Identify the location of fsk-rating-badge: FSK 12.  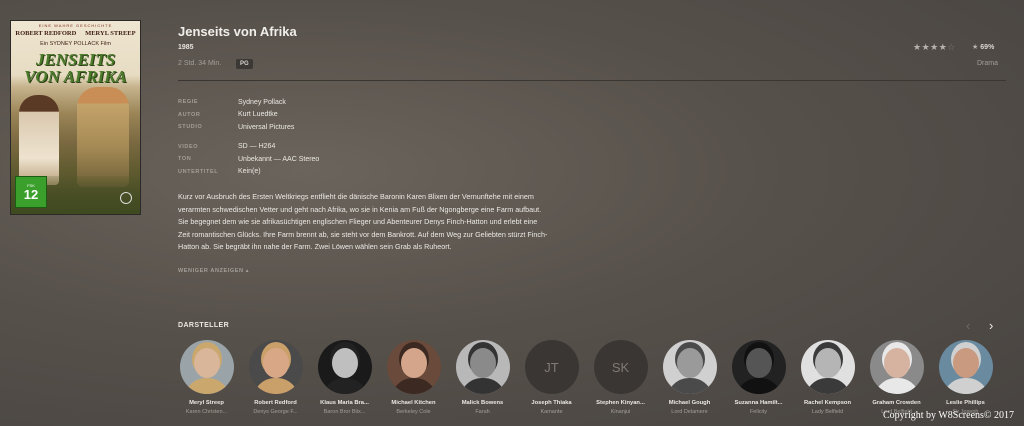
(31, 192).